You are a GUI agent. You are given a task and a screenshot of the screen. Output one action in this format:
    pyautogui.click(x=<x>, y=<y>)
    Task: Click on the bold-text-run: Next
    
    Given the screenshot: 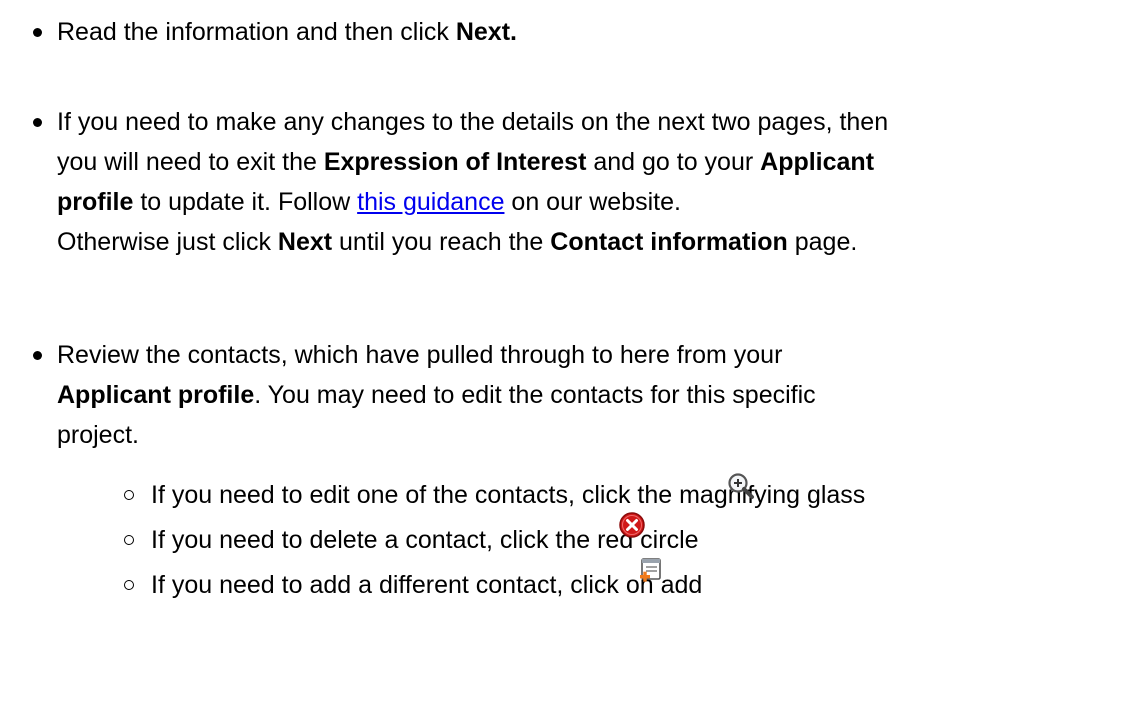 What is the action you would take?
    pyautogui.click(x=305, y=242)
    